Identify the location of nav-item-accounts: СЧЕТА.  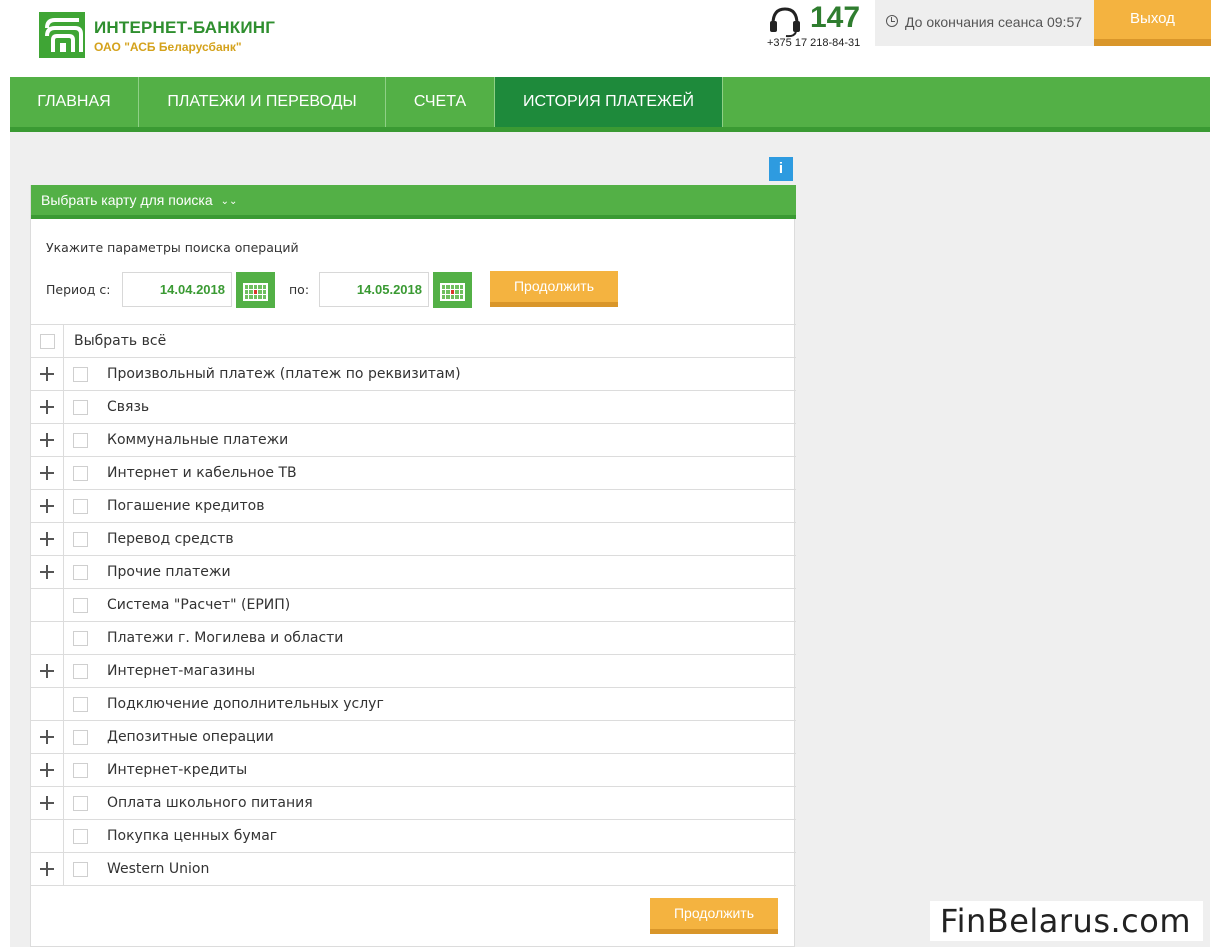
(440, 102).